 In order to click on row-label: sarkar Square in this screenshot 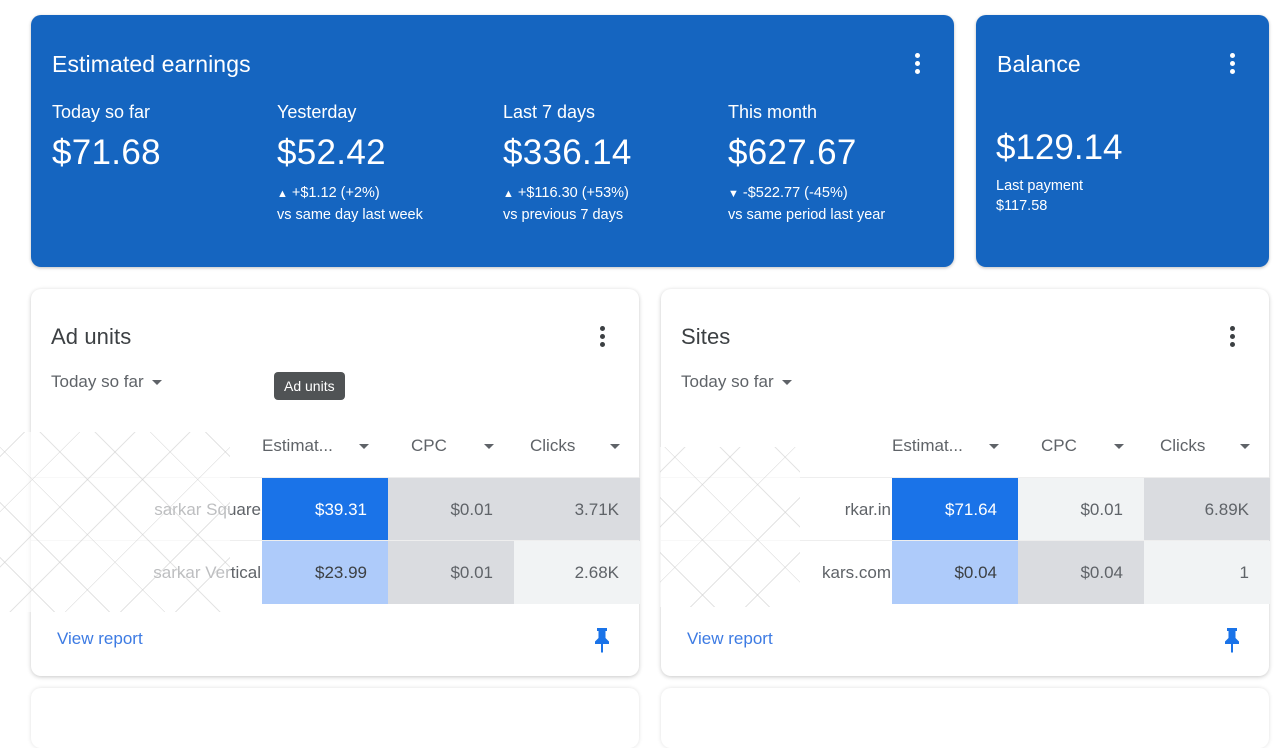, I will do `click(207, 509)`.